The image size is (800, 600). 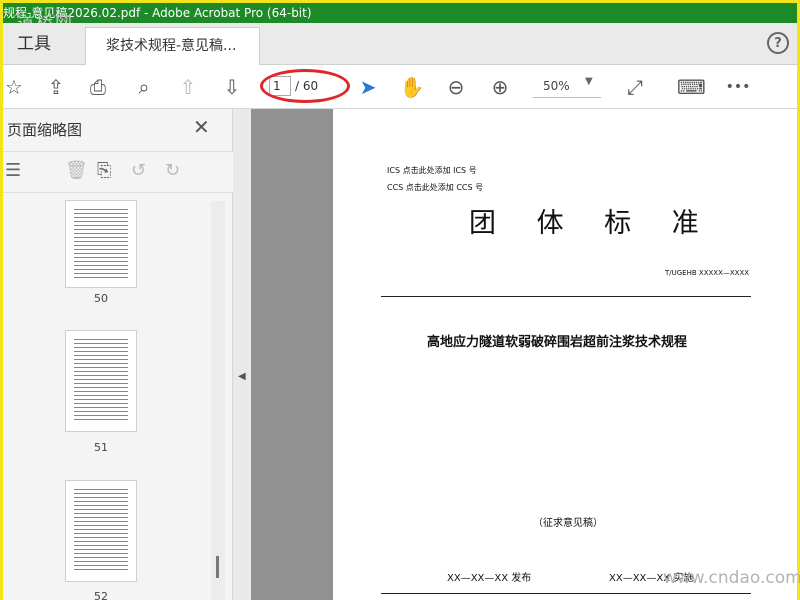 What do you see at coordinates (500, 87) in the screenshot?
I see `zoom-in-icon: ⊕` at bounding box center [500, 87].